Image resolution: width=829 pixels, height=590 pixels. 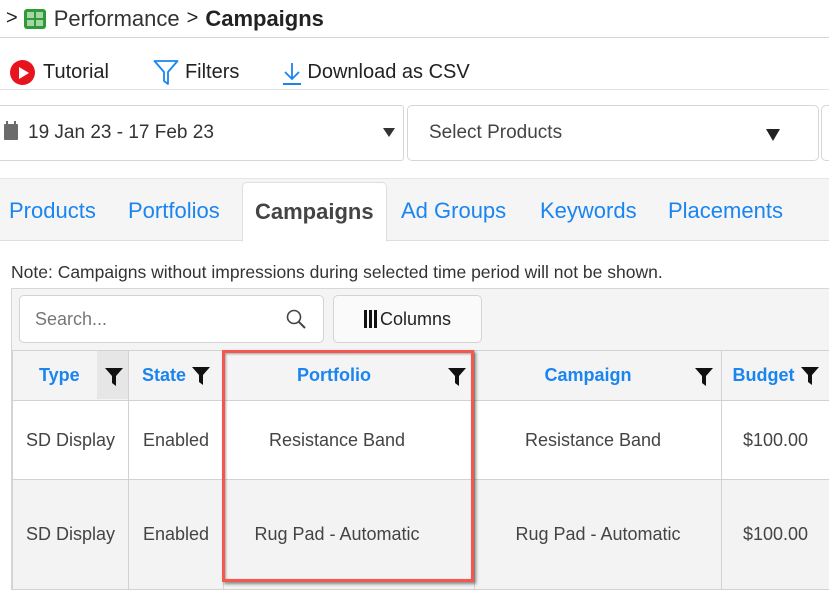 I want to click on download-csv-button: Download as CSV, so click(x=375, y=73).